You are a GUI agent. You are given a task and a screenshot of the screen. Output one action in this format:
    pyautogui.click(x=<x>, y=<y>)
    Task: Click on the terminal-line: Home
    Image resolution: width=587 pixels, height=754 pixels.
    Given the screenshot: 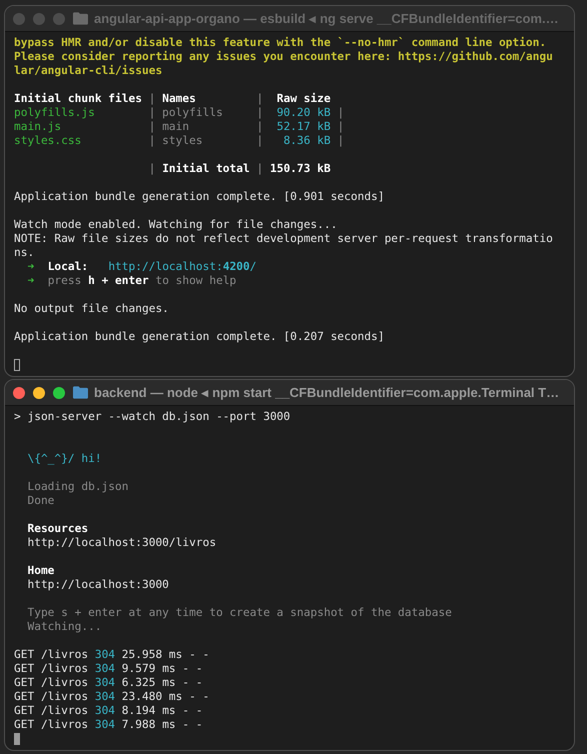 What is the action you would take?
    pyautogui.click(x=41, y=571)
    